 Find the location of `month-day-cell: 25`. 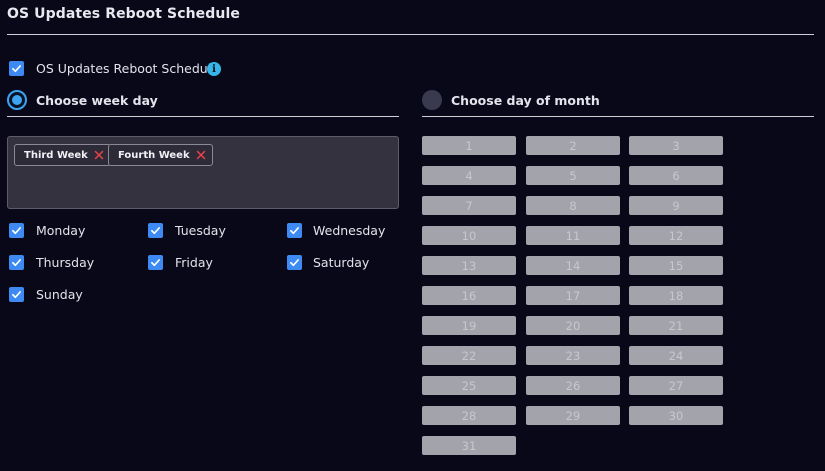

month-day-cell: 25 is located at coordinates (469, 385).